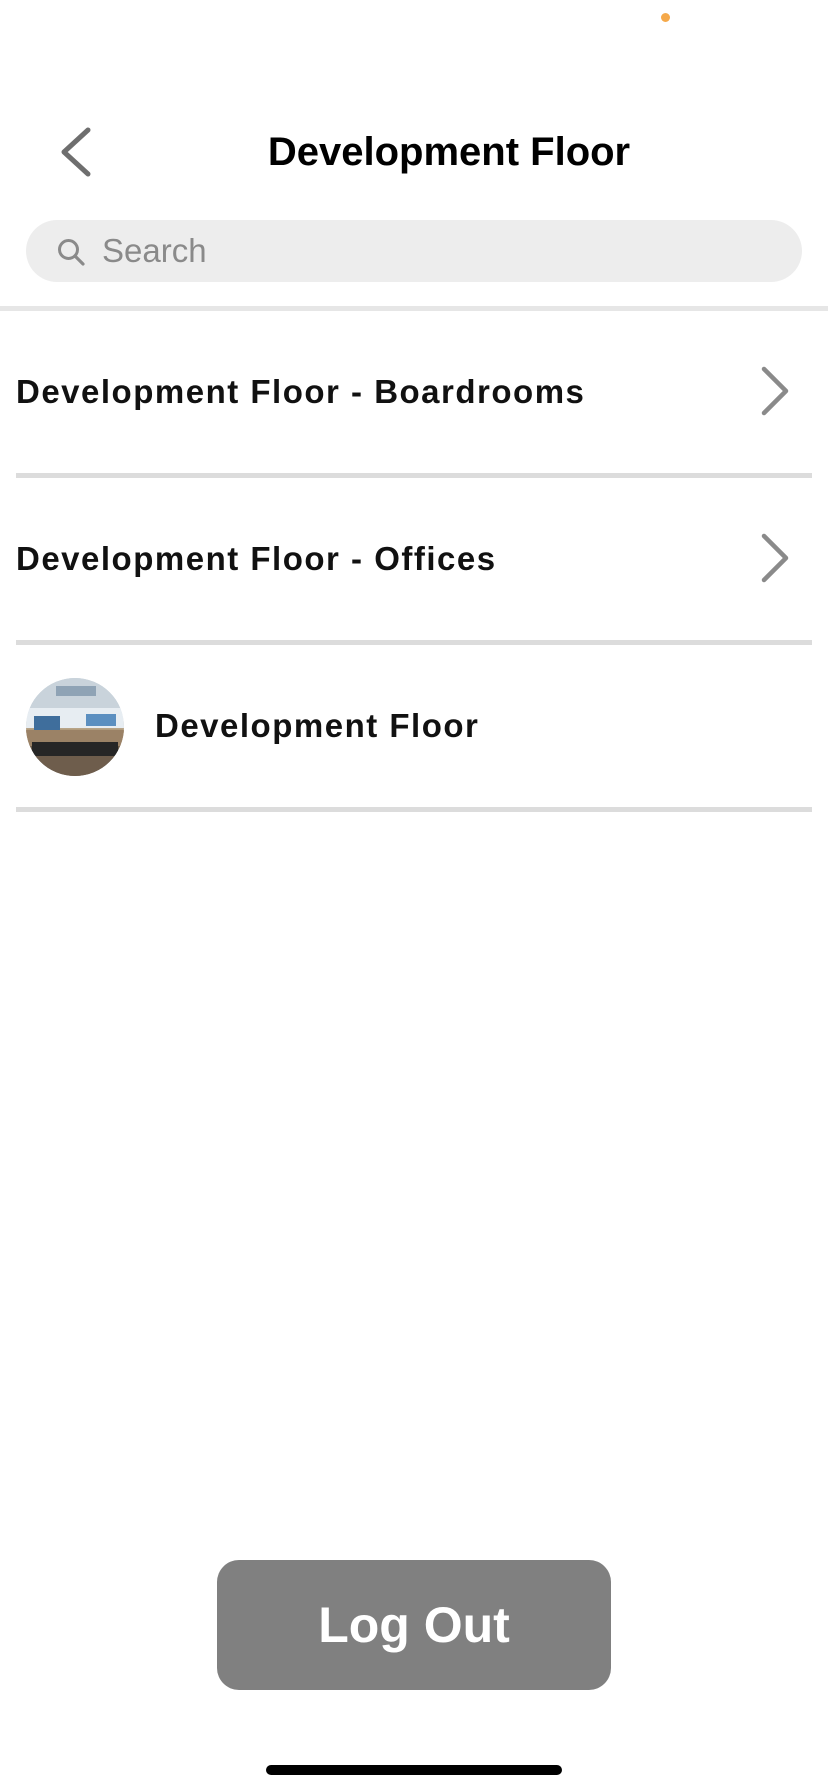 The height and width of the screenshot is (1792, 828). What do you see at coordinates (665, 17) in the screenshot?
I see `status-indicator-dot` at bounding box center [665, 17].